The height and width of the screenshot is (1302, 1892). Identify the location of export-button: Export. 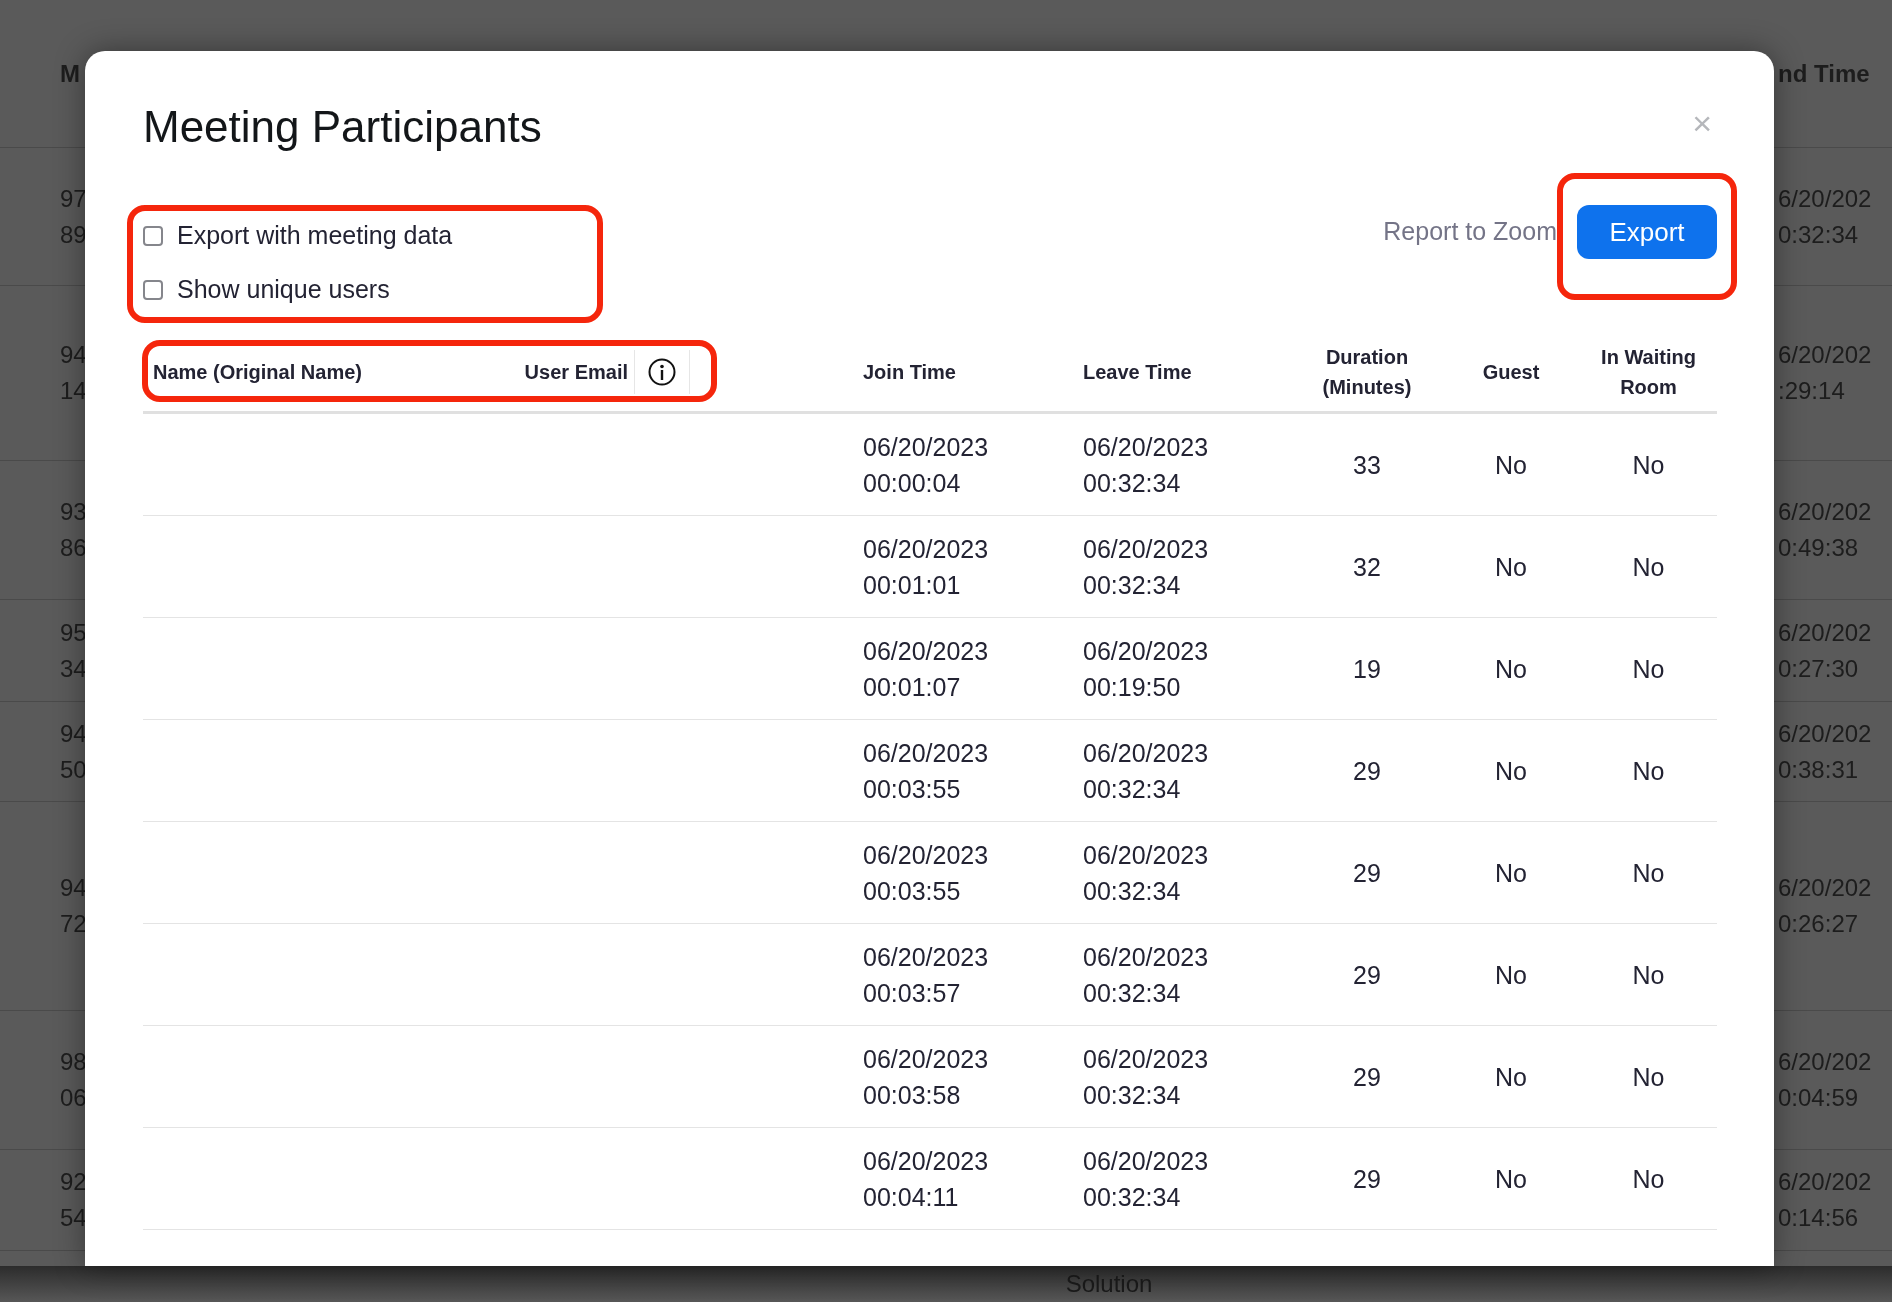
(1647, 232).